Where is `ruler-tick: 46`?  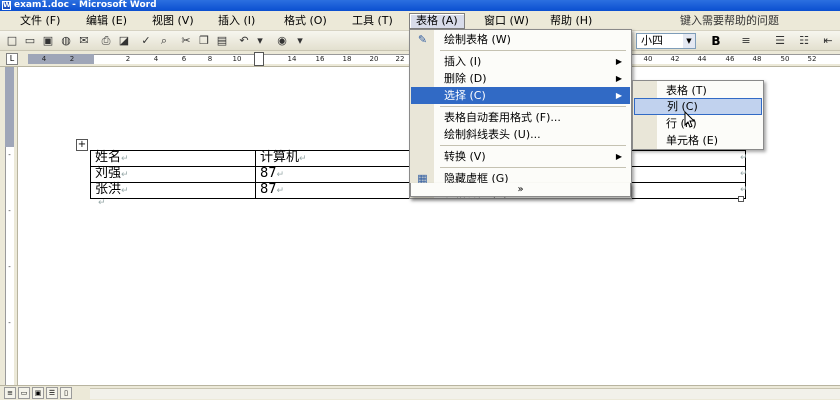
ruler-tick: 46 is located at coordinates (730, 59).